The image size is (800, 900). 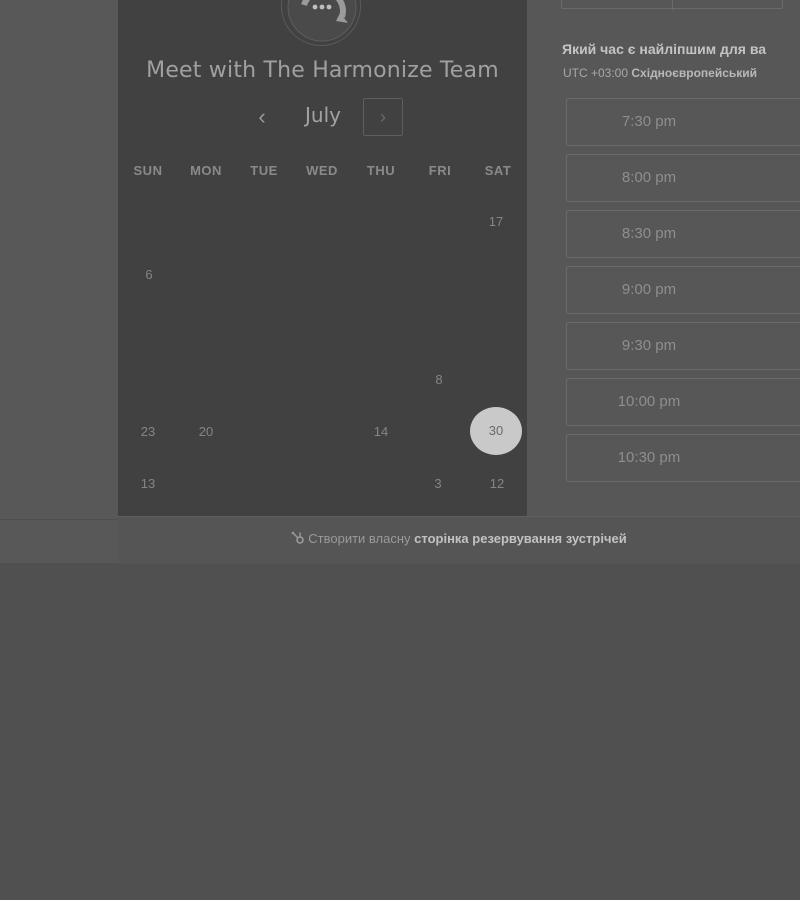 I want to click on timezone-label: UTC +03:00 Східноєвропейський, so click(x=660, y=73).